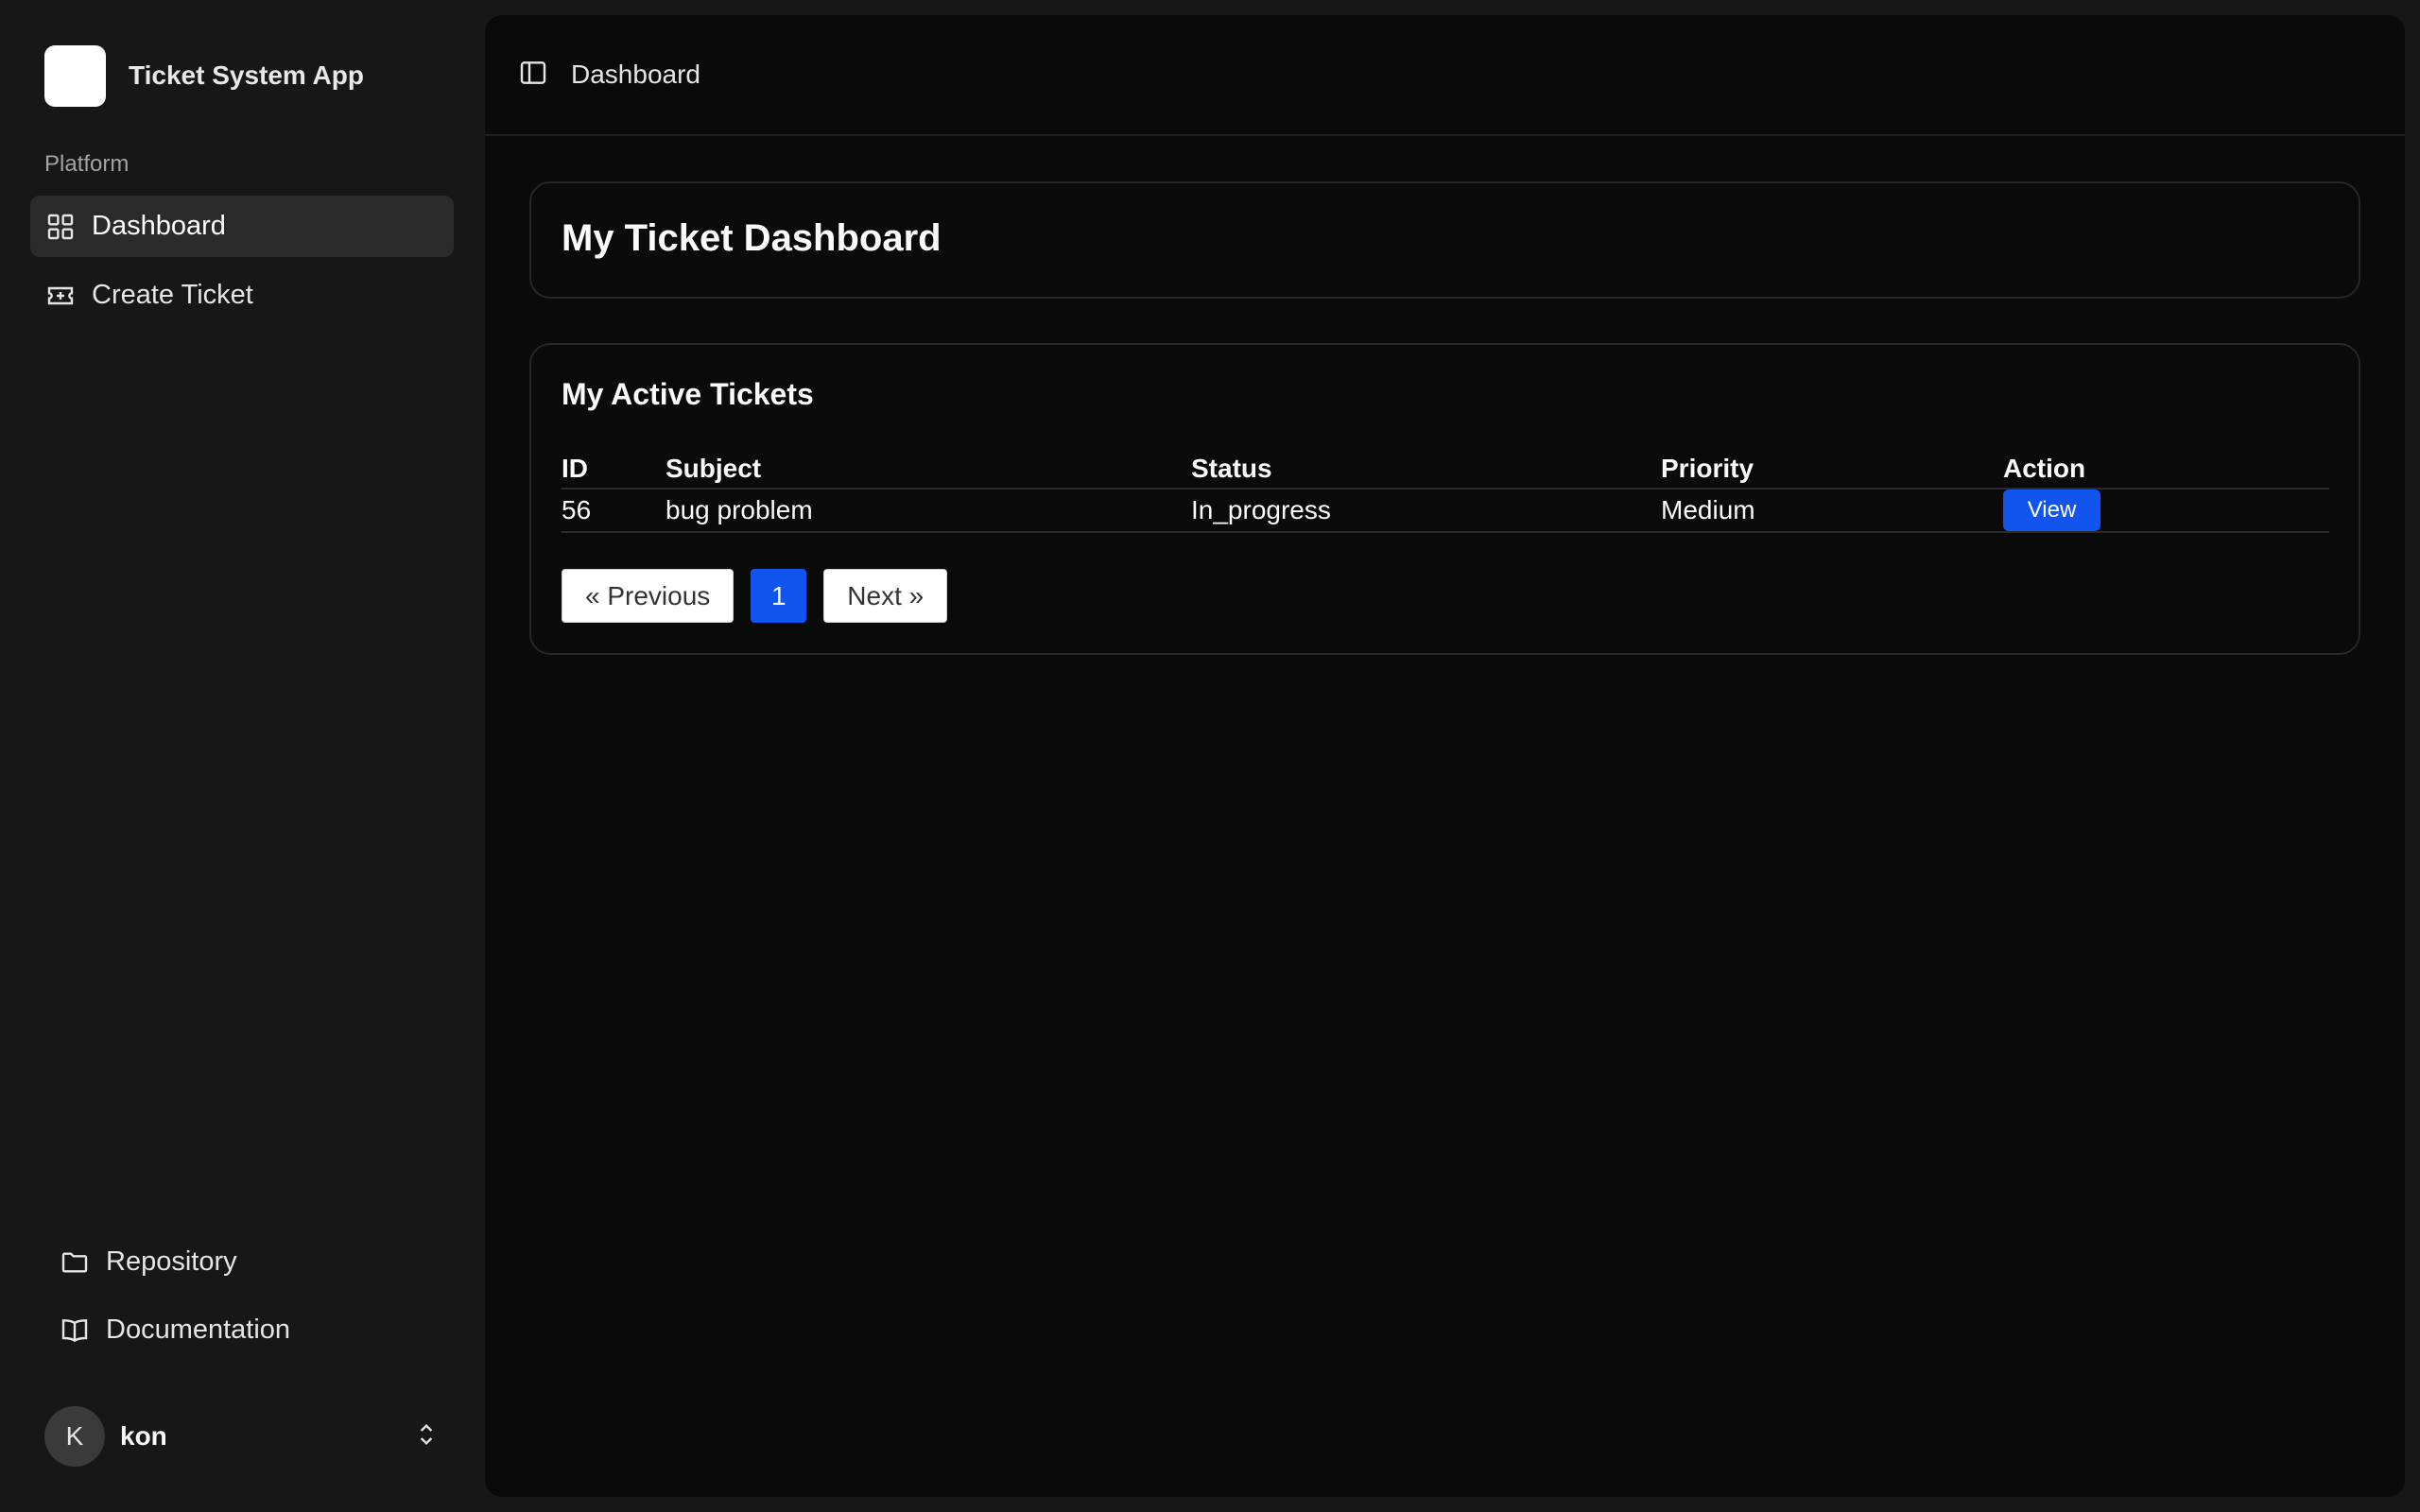 The height and width of the screenshot is (1512, 2420). What do you see at coordinates (75, 1262) in the screenshot?
I see `folder-icon` at bounding box center [75, 1262].